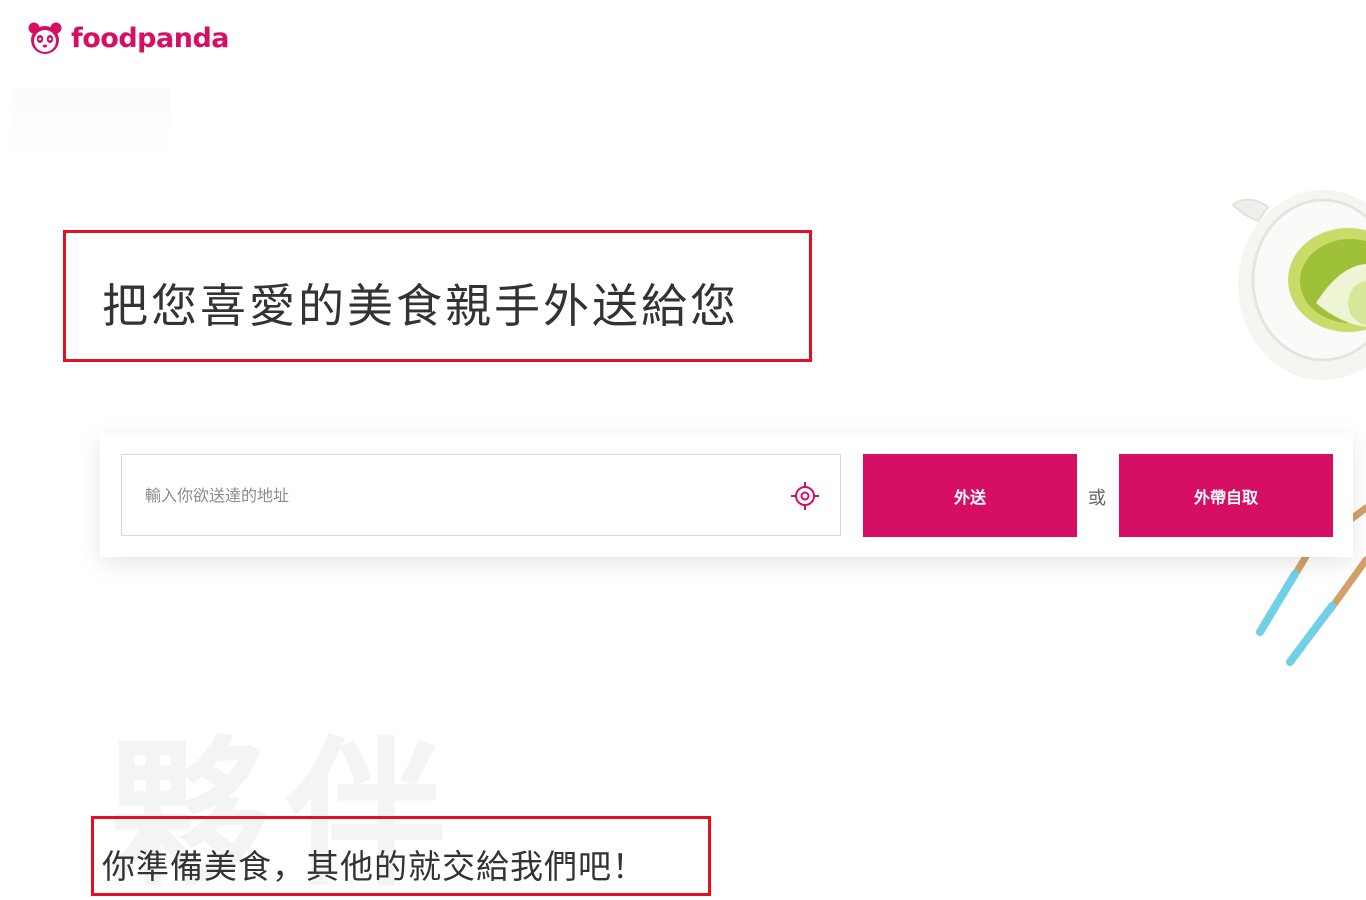 Image resolution: width=1366 pixels, height=900 pixels. Describe the element at coordinates (1298, 285) in the screenshot. I see `glass-cup-decoration` at that location.